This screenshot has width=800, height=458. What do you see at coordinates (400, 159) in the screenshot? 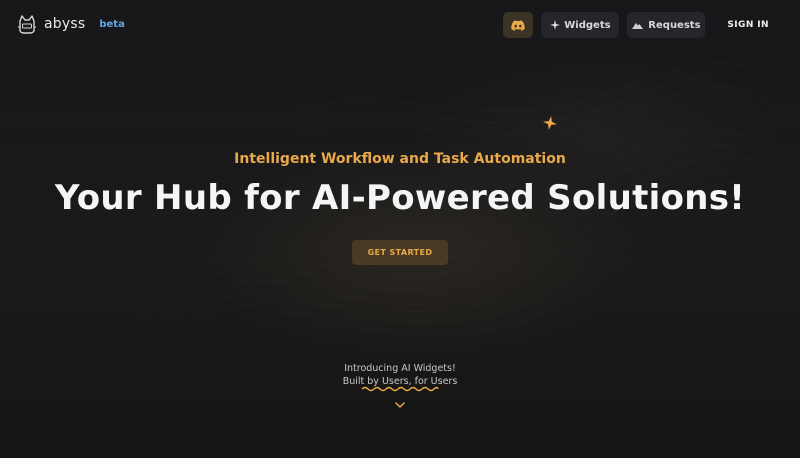
I see `hero-subtitle: Intelligent Workflow and Task Automation` at bounding box center [400, 159].